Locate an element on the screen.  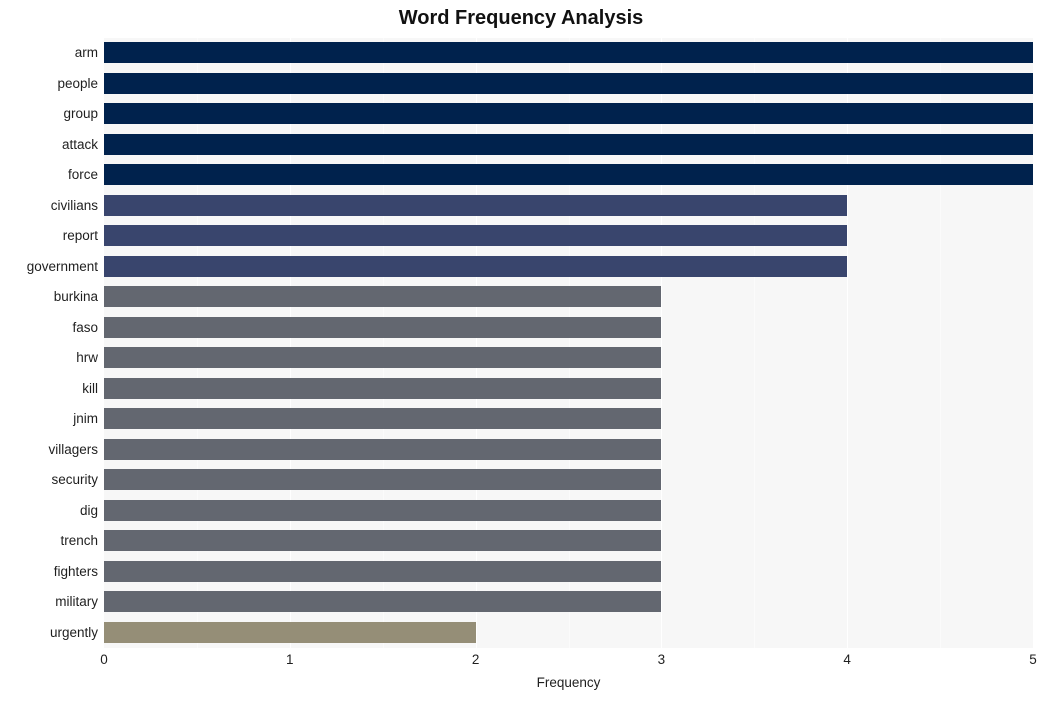
chart-title: Word Frequency Analysis is located at coordinates (521, 18).